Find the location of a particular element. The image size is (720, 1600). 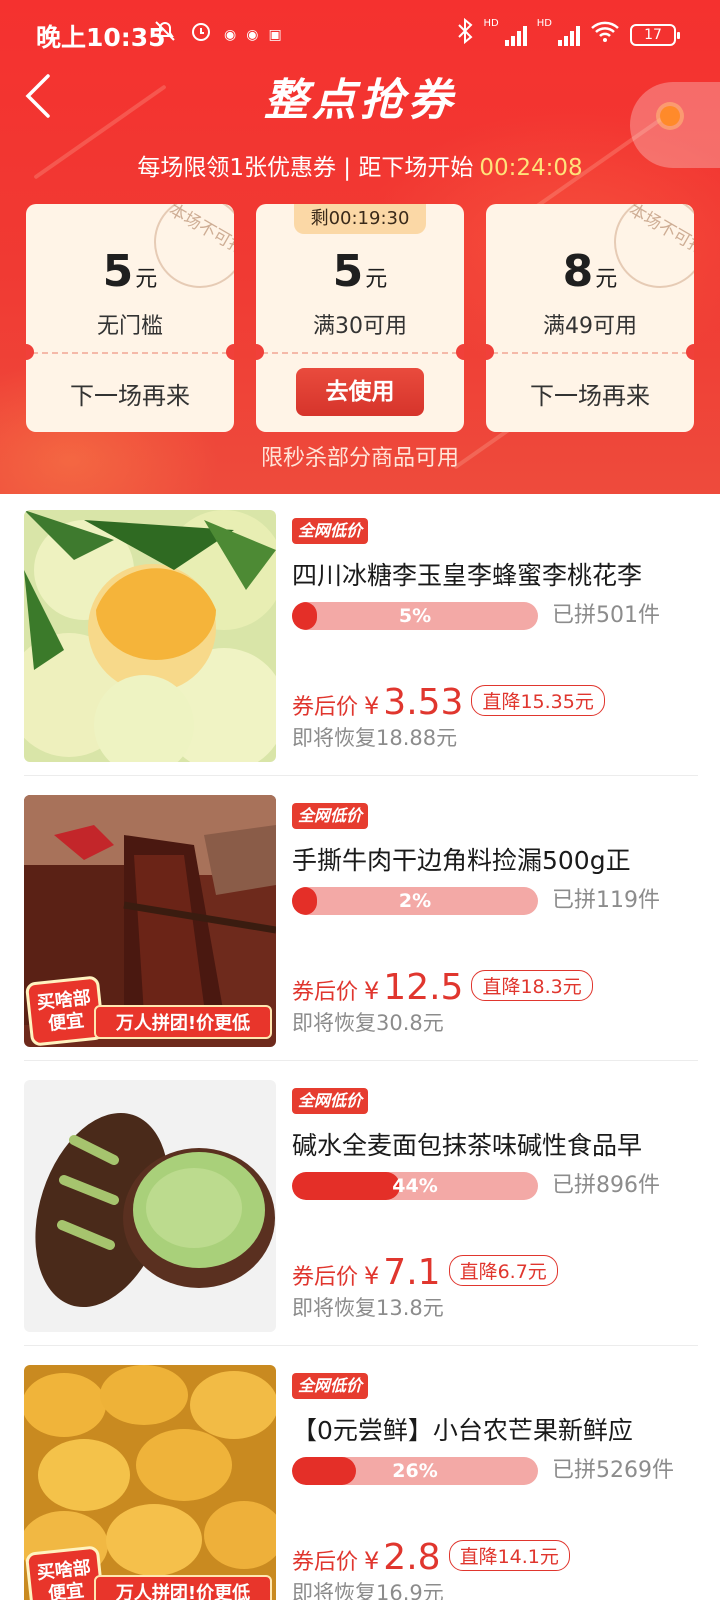

alarm-icon is located at coordinates (201, 35).